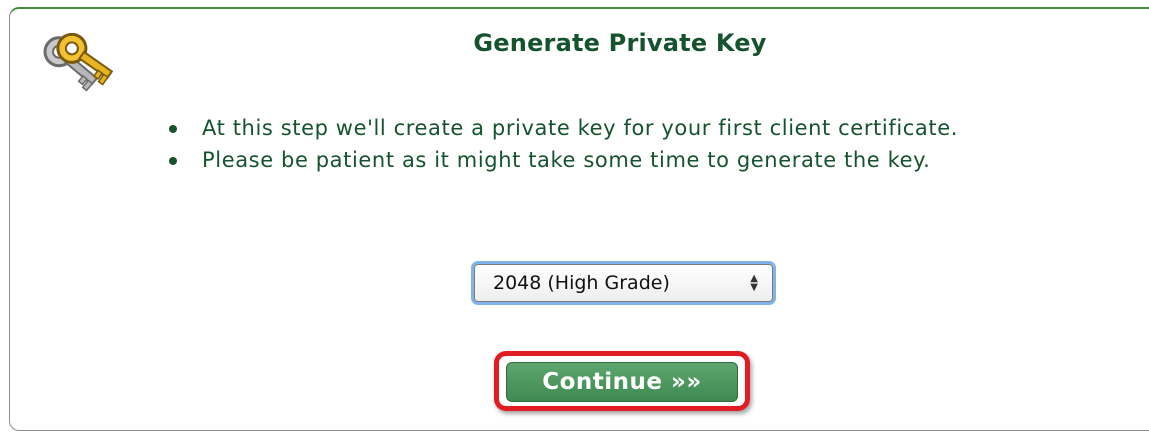  I want to click on key-size-select: 2048 (High Grade) ▲ ▼, so click(623, 283).